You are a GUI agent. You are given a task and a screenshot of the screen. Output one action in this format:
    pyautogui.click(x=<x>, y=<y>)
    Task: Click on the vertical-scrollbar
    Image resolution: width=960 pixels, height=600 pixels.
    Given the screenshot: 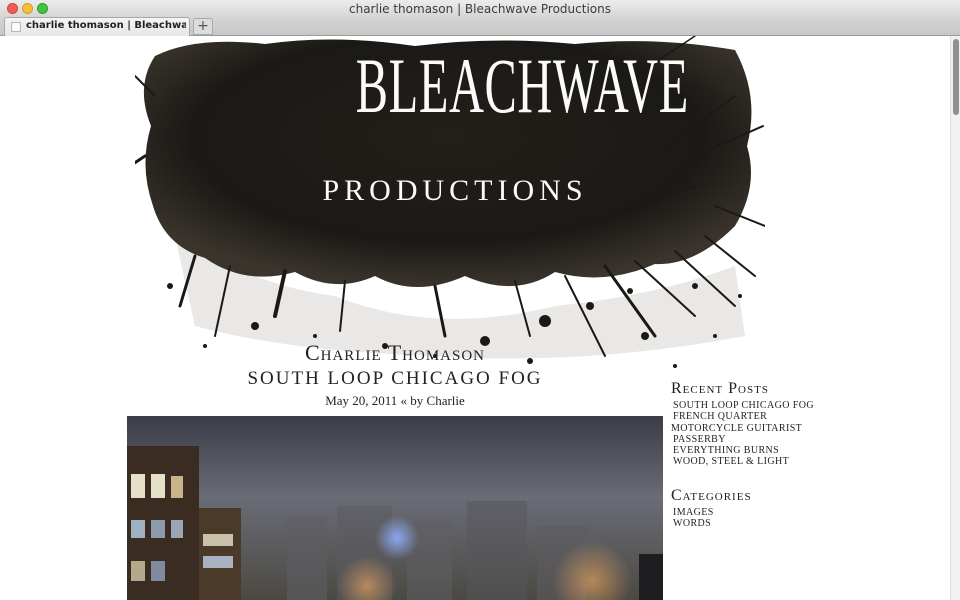 What is the action you would take?
    pyautogui.click(x=955, y=318)
    